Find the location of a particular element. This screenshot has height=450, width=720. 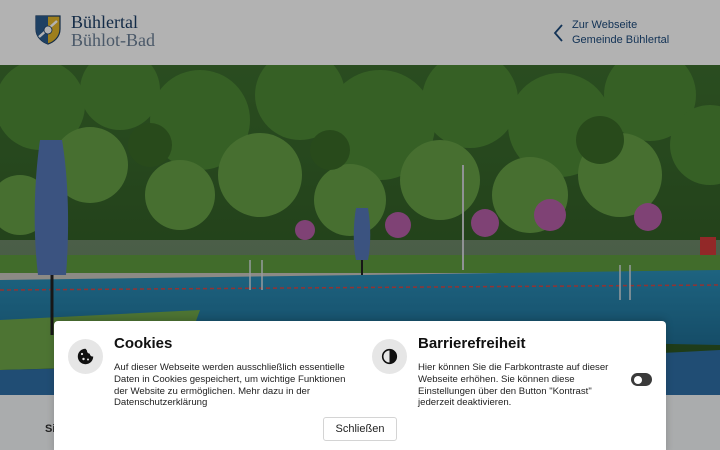

toggle-knob is located at coordinates (638, 379).